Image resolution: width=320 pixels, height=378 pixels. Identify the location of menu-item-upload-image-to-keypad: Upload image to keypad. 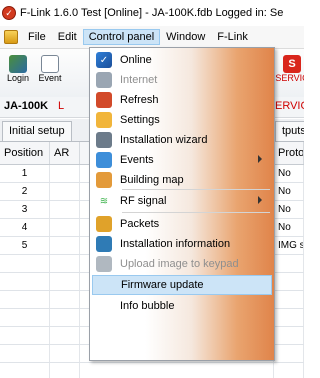
(182, 264).